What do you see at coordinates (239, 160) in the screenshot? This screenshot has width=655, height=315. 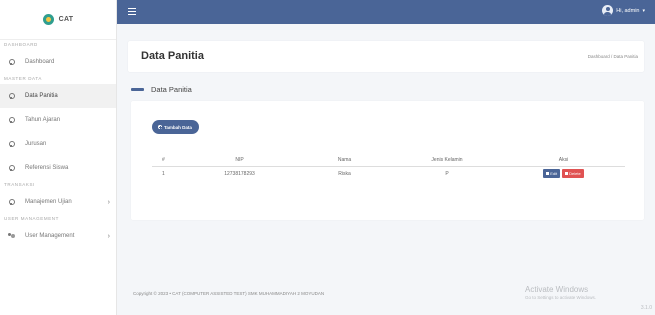 I see `column-header-nip: NIP` at bounding box center [239, 160].